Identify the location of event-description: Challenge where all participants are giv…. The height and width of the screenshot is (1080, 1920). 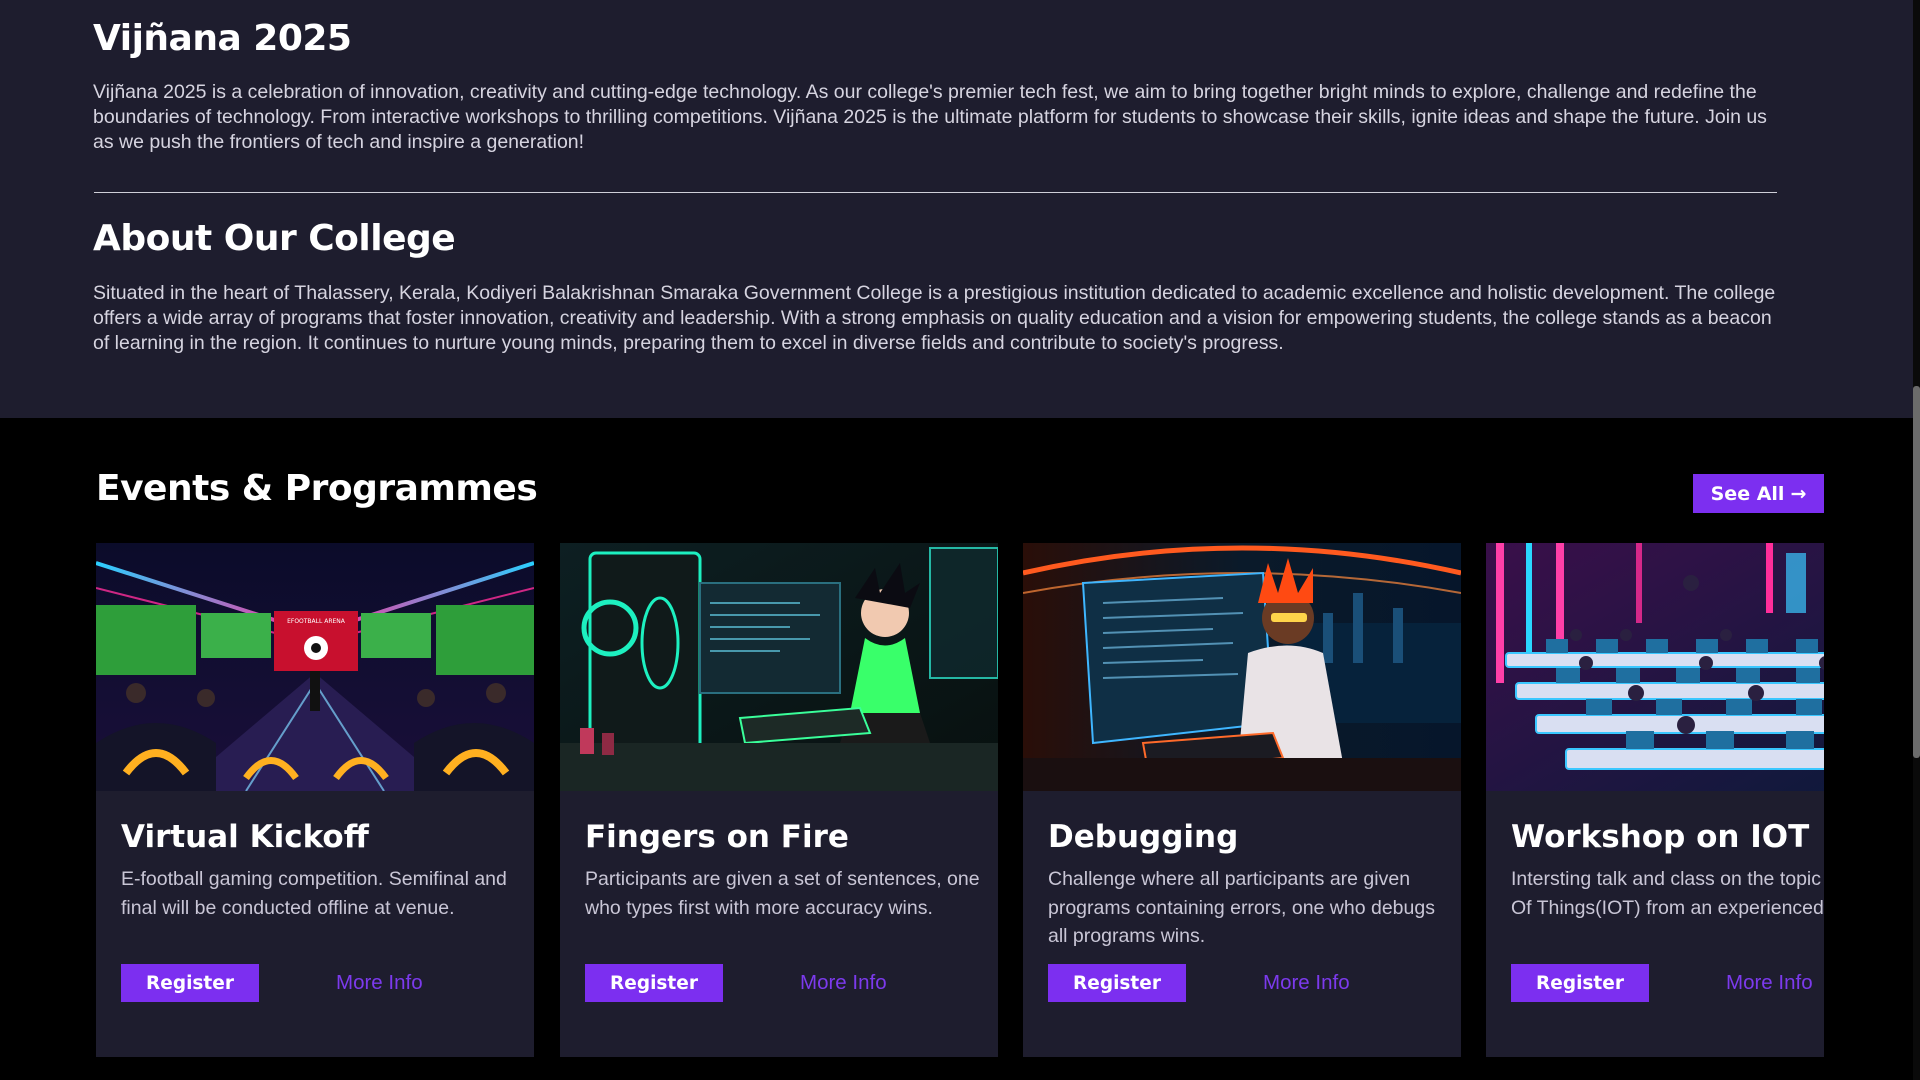
(1241, 907).